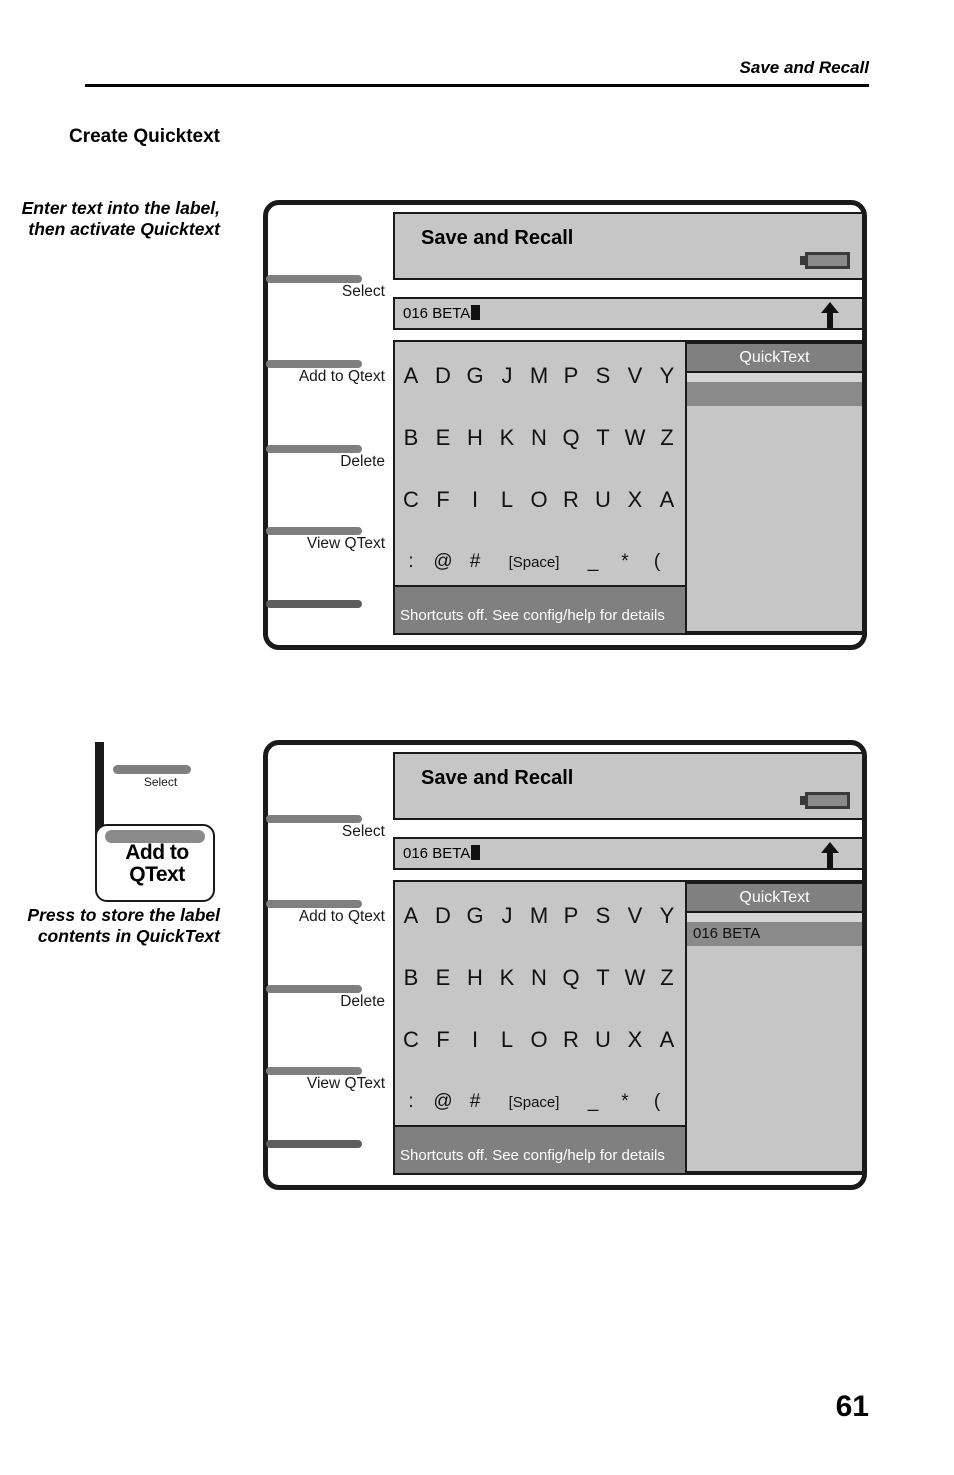 This screenshot has width=954, height=1475. I want to click on quicktext-selected-row, so click(774, 394).